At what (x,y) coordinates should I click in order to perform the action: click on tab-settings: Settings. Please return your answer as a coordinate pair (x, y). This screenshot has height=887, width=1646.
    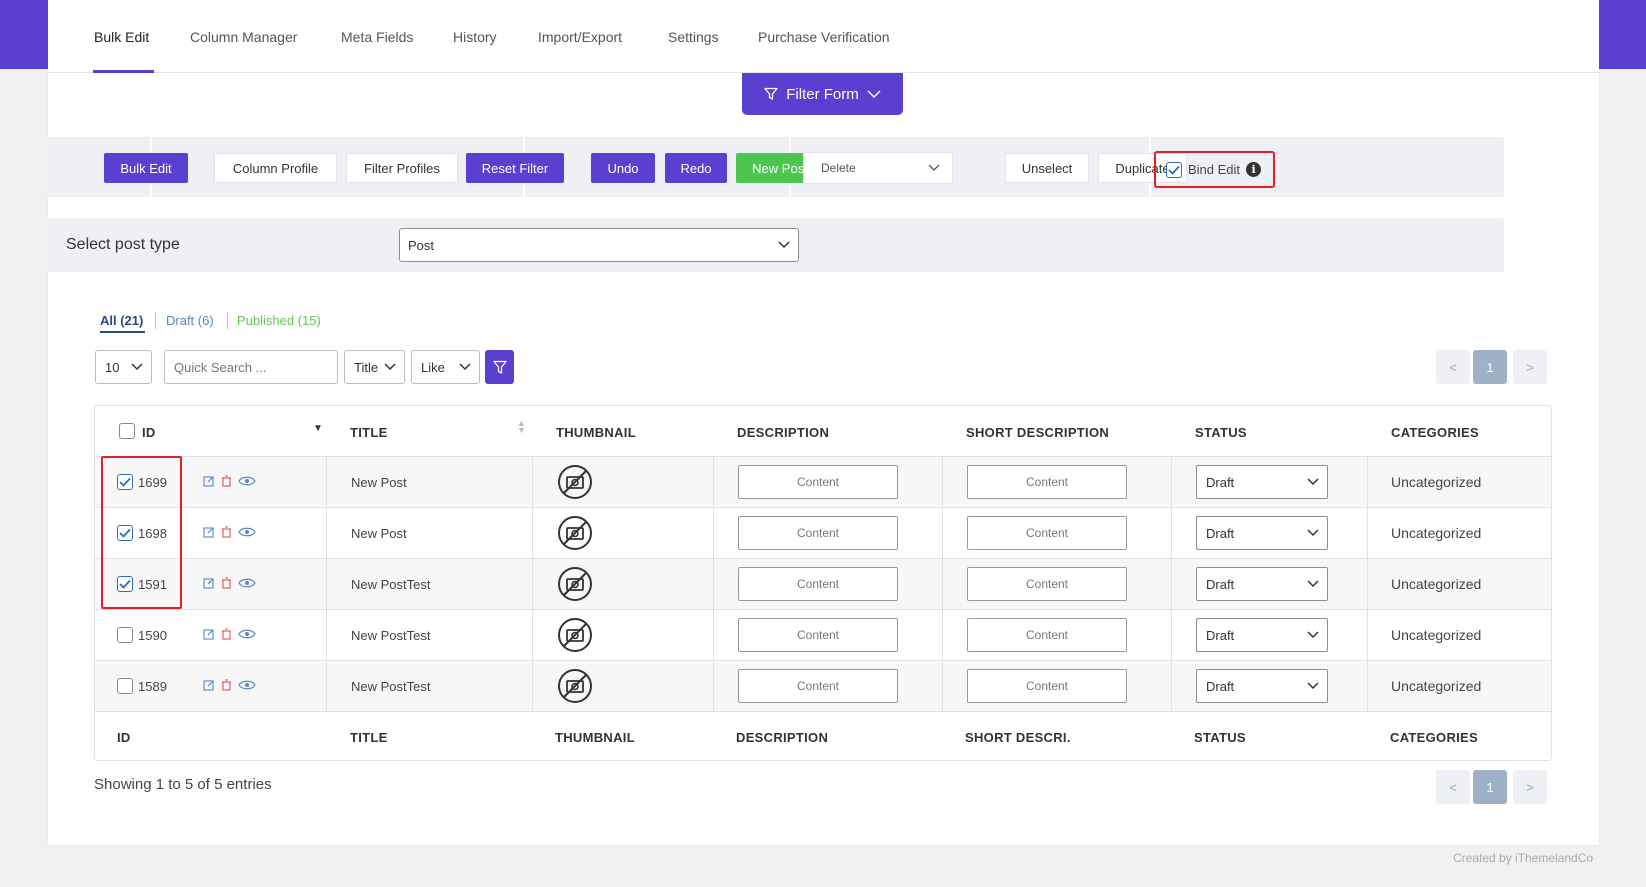
    Looking at the image, I should click on (693, 37).